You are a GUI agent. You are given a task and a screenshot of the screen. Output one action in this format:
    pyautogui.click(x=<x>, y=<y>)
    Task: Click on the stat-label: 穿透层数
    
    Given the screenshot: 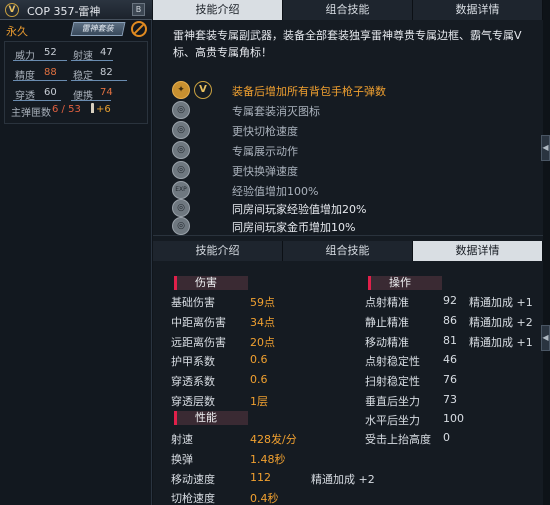 What is the action you would take?
    pyautogui.click(x=193, y=401)
    